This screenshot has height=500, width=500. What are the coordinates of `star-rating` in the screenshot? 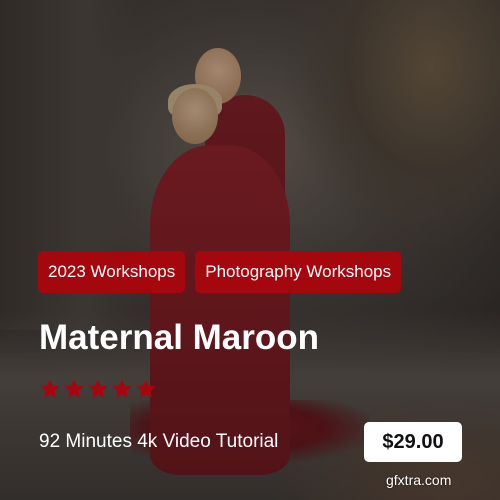 It's located at (98, 389).